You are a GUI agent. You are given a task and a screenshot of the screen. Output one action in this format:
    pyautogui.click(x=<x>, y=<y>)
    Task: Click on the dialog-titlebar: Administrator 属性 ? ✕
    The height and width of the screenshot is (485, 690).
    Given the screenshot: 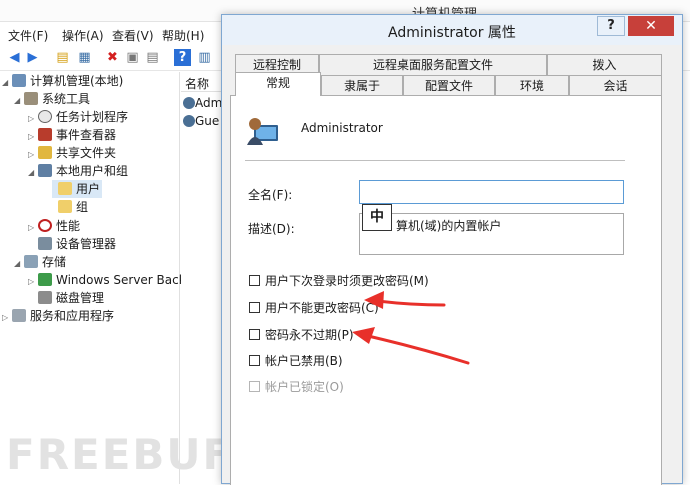 What is the action you would take?
    pyautogui.click(x=452, y=30)
    